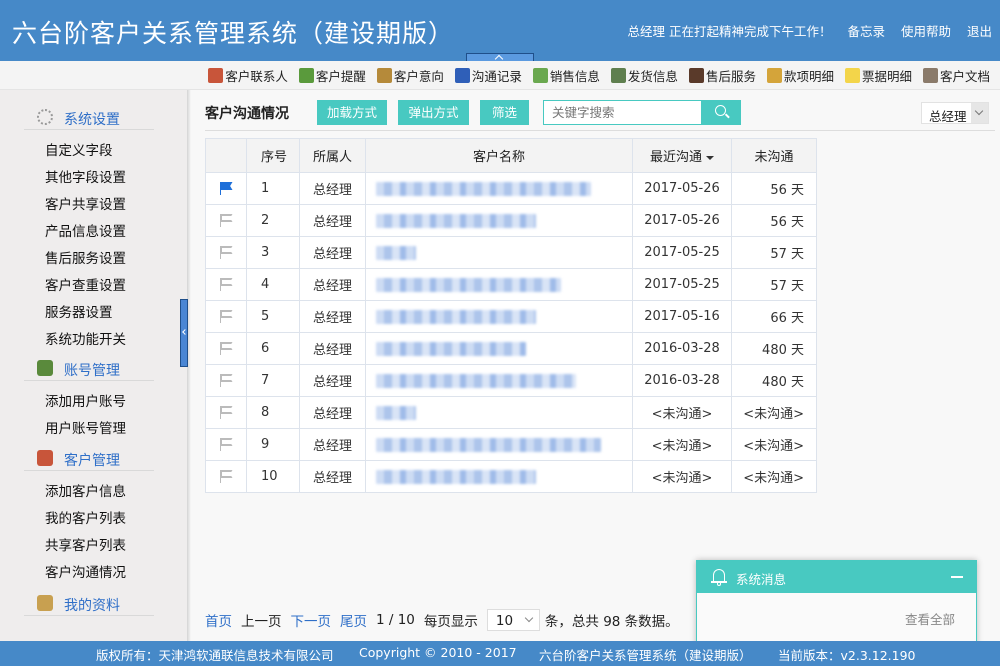 The height and width of the screenshot is (666, 1000). What do you see at coordinates (85, 176) in the screenshot?
I see `sidebar-item: 其他字段设置` at bounding box center [85, 176].